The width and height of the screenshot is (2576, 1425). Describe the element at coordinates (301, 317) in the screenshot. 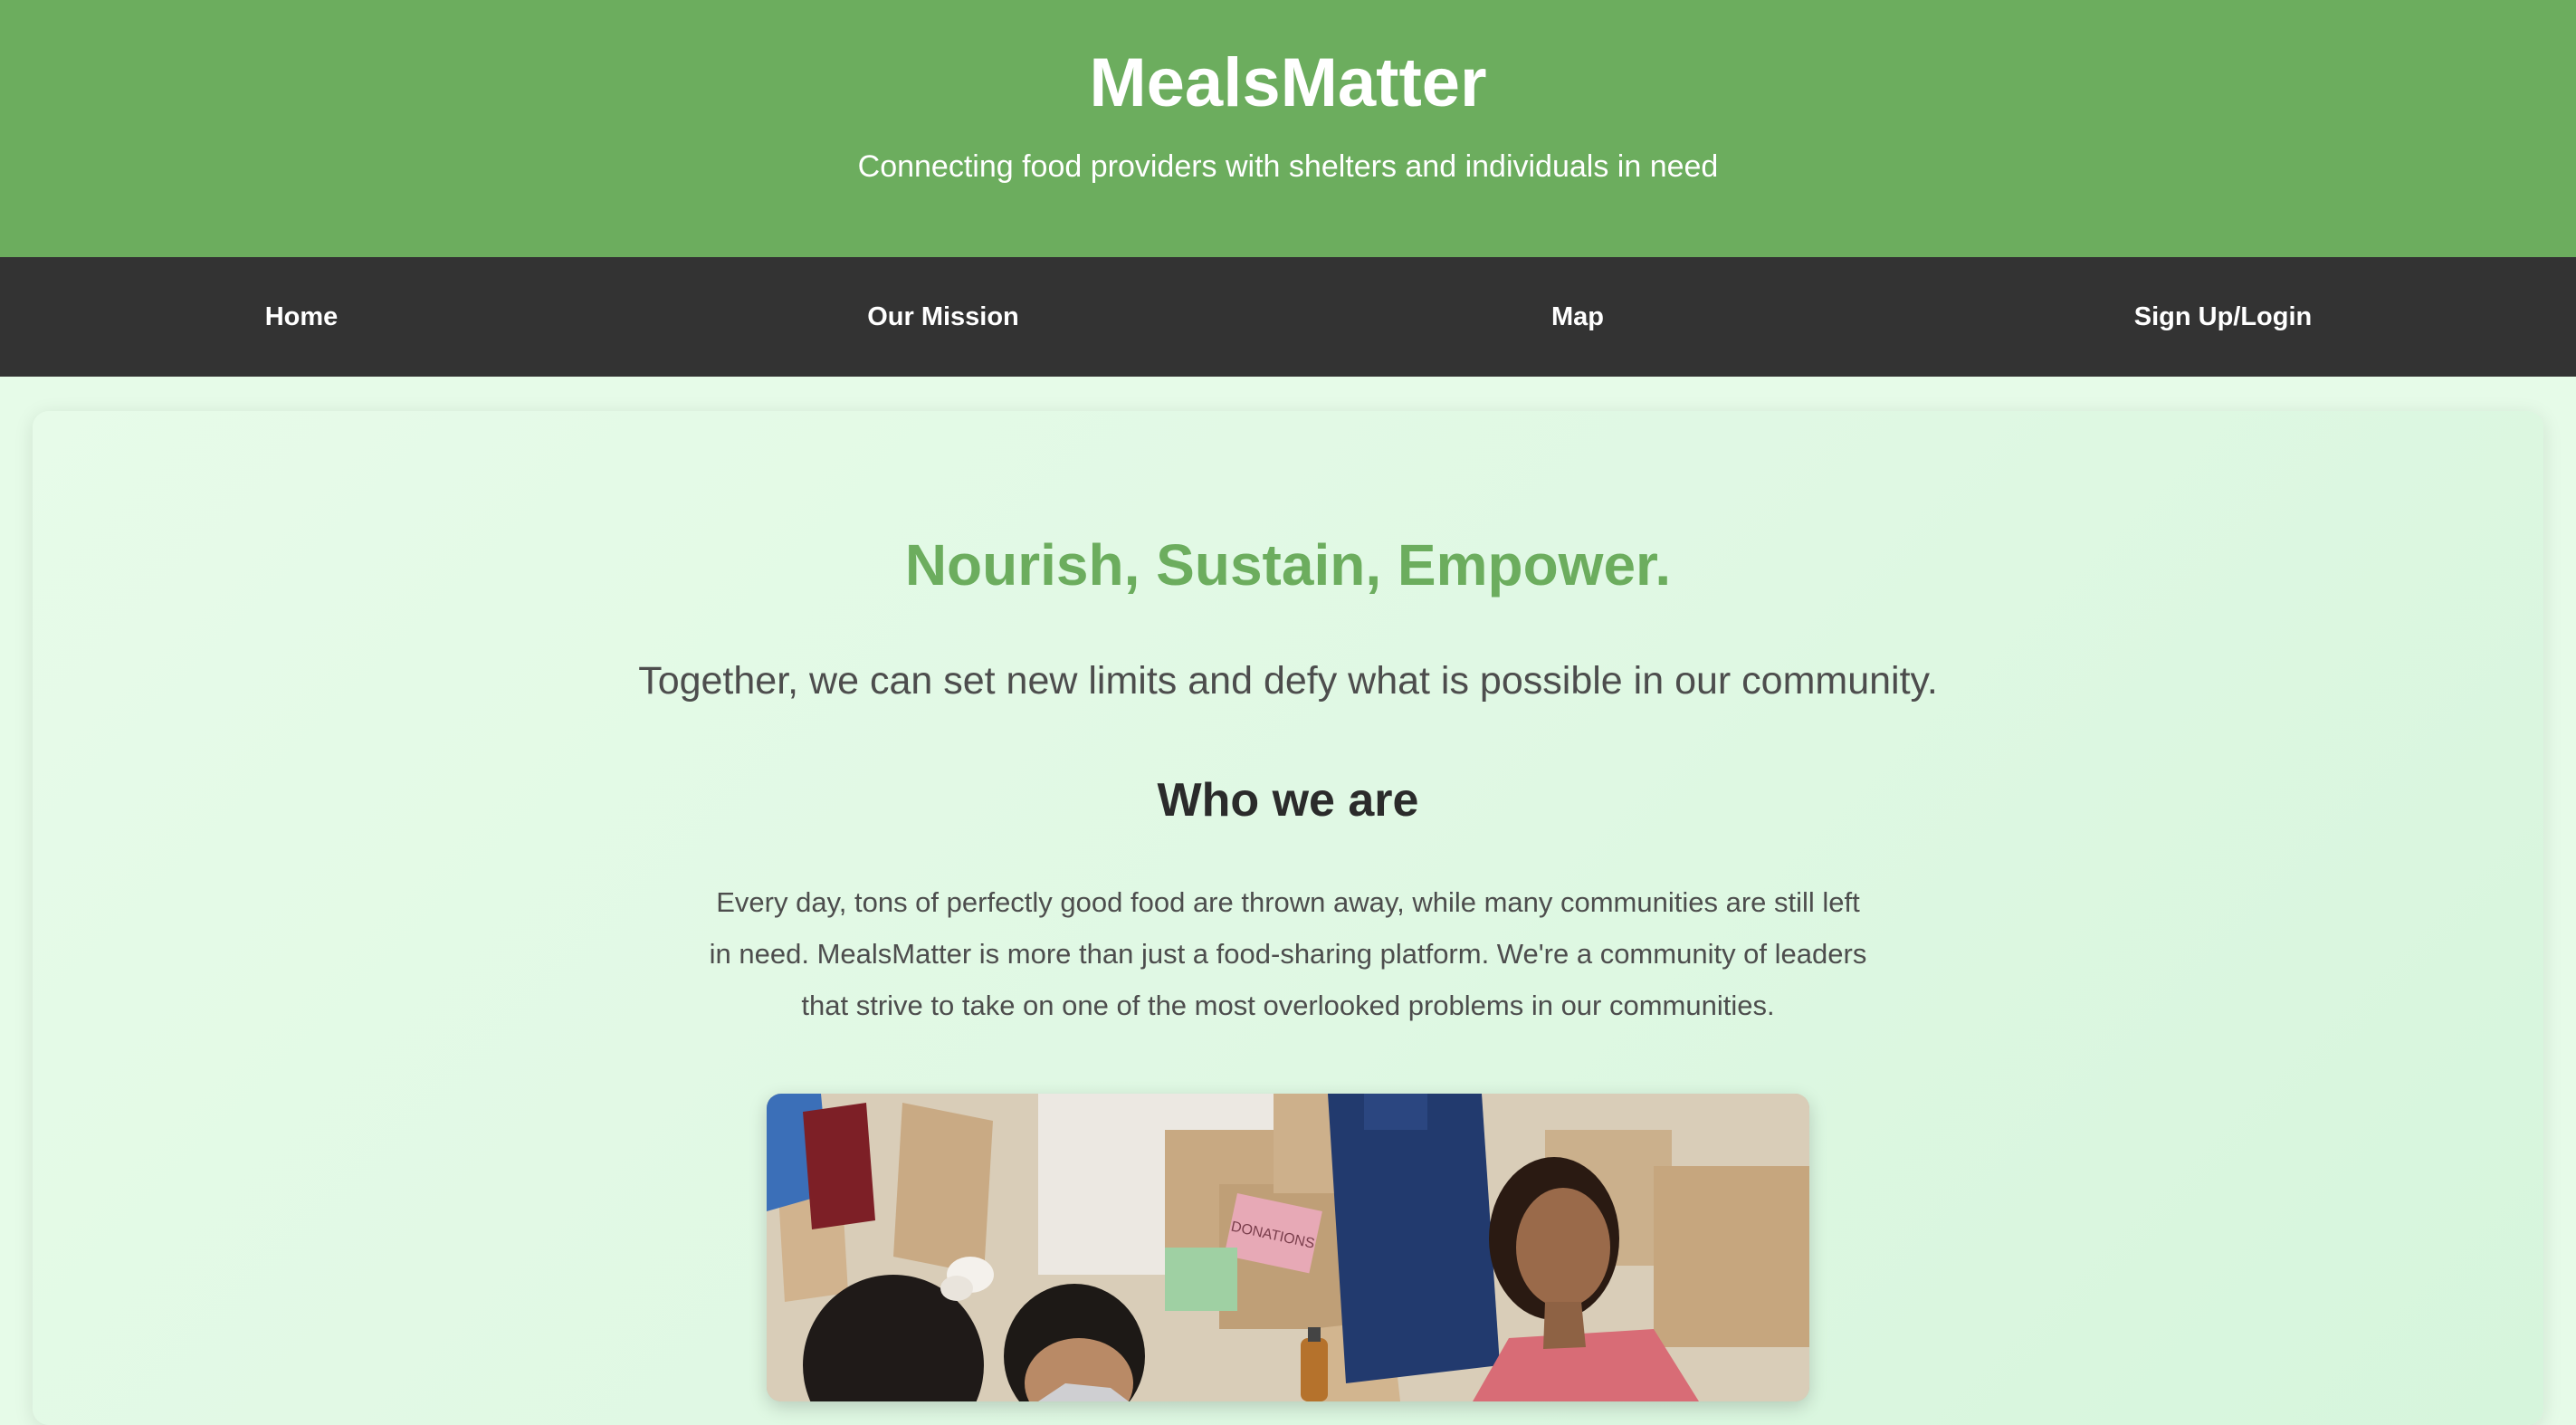

I see `nav-link-home: Home` at that location.